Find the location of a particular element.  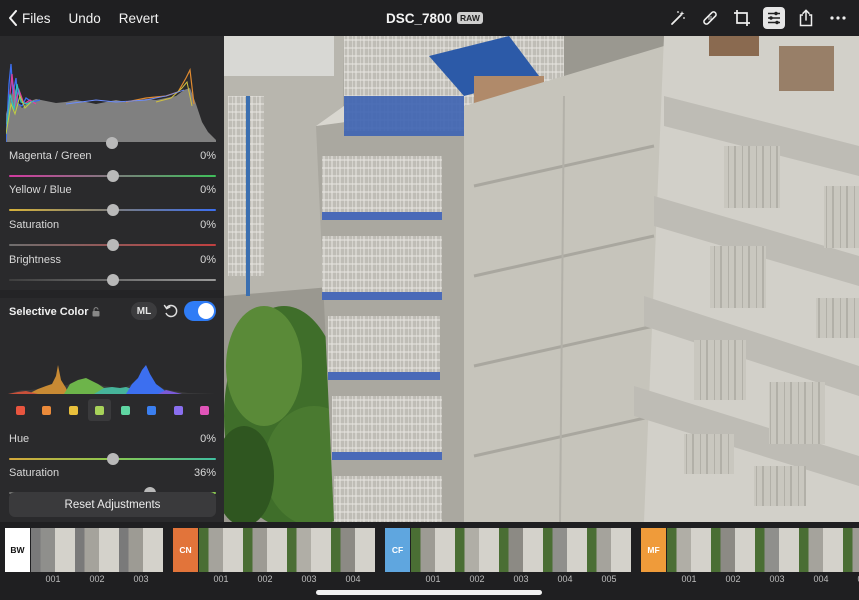

swatch-orange is located at coordinates (46, 410).